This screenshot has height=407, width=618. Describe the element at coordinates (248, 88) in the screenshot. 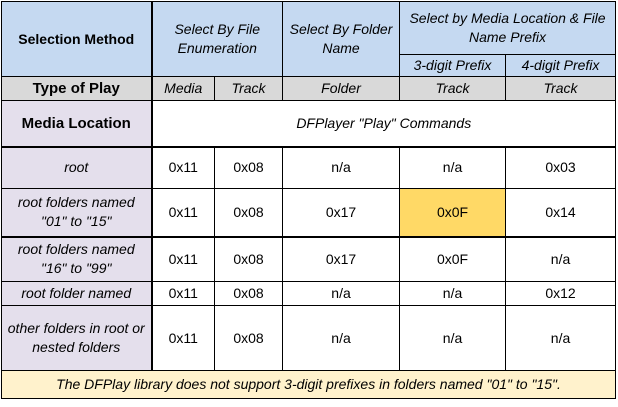

I see `type-track: Track` at that location.